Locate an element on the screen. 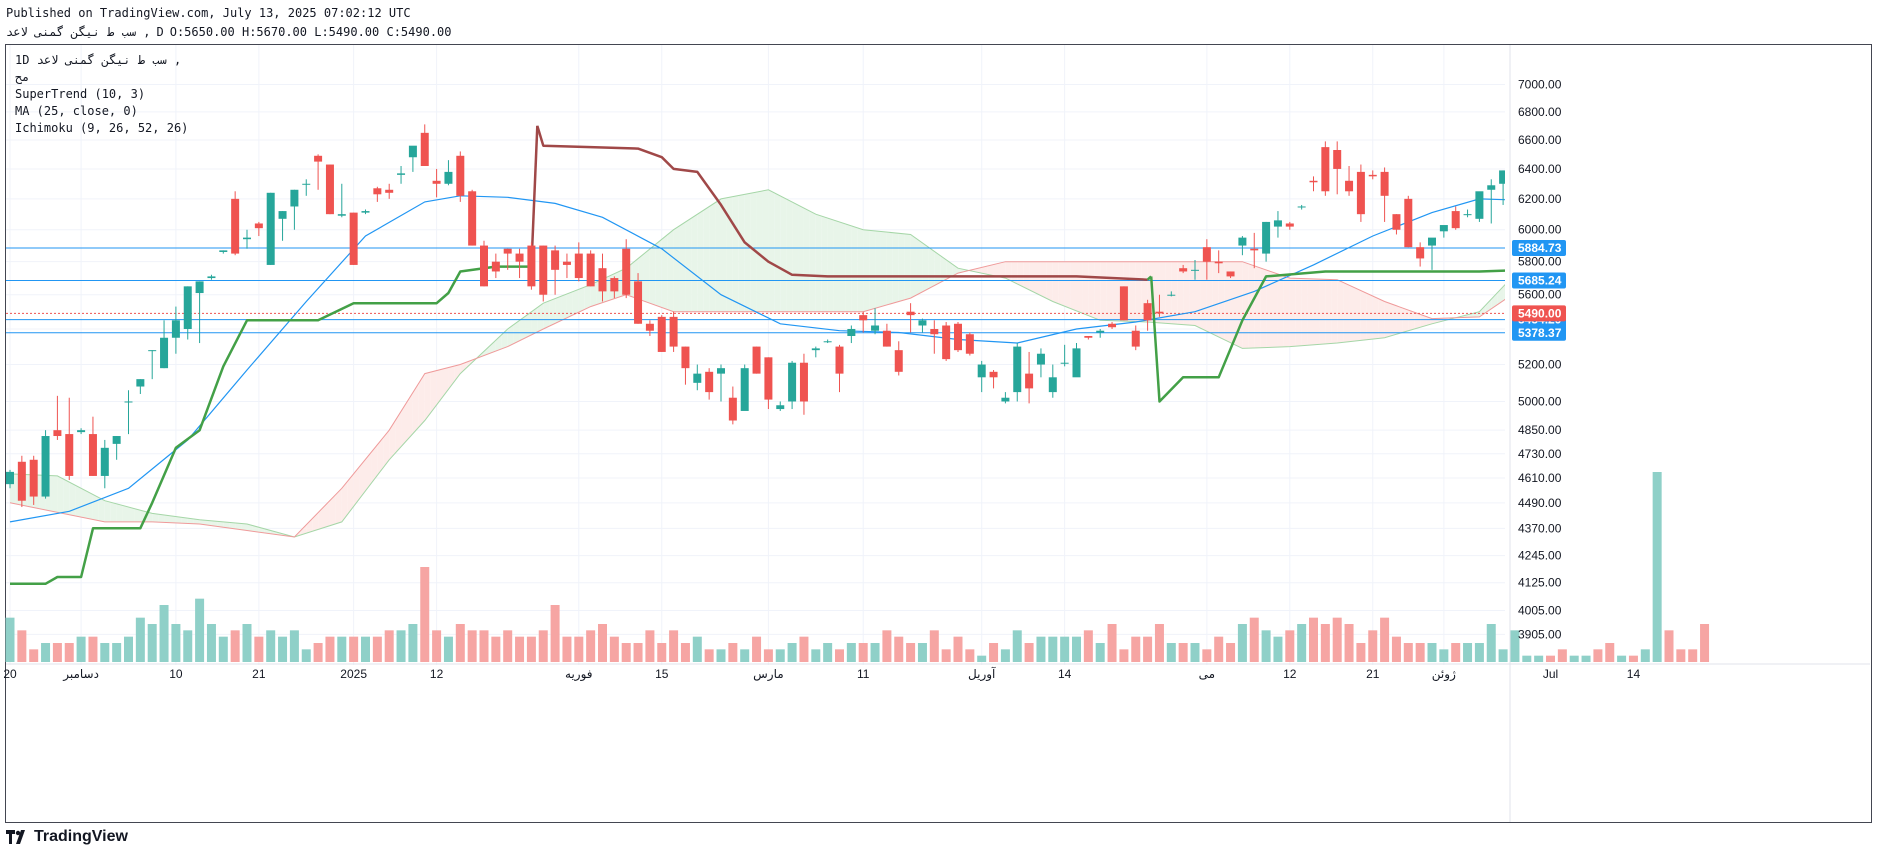 The height and width of the screenshot is (858, 1878). x-tick-label-15: ژوئن is located at coordinates (1444, 674).